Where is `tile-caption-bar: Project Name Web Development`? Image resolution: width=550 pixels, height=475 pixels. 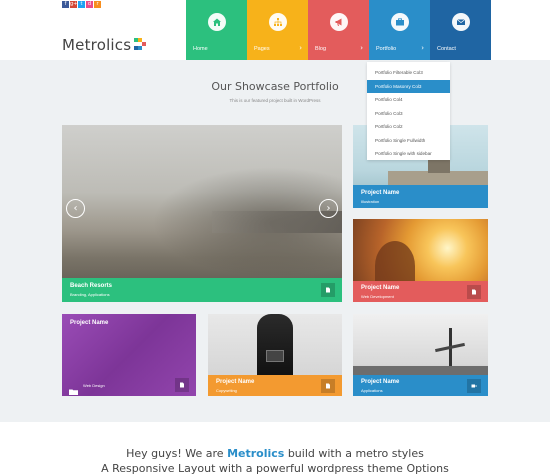 tile-caption-bar: Project Name Web Development is located at coordinates (420, 291).